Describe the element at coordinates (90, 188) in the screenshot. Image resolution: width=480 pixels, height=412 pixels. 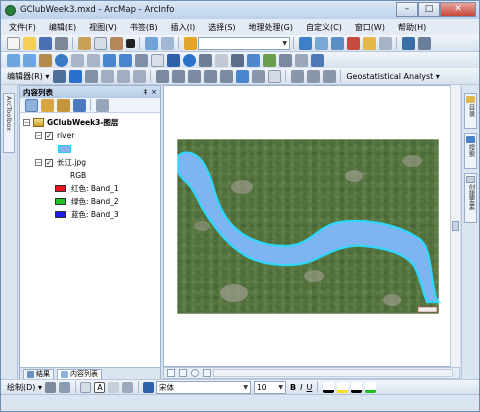
I see `band-row-red: 红色: Band_1` at that location.